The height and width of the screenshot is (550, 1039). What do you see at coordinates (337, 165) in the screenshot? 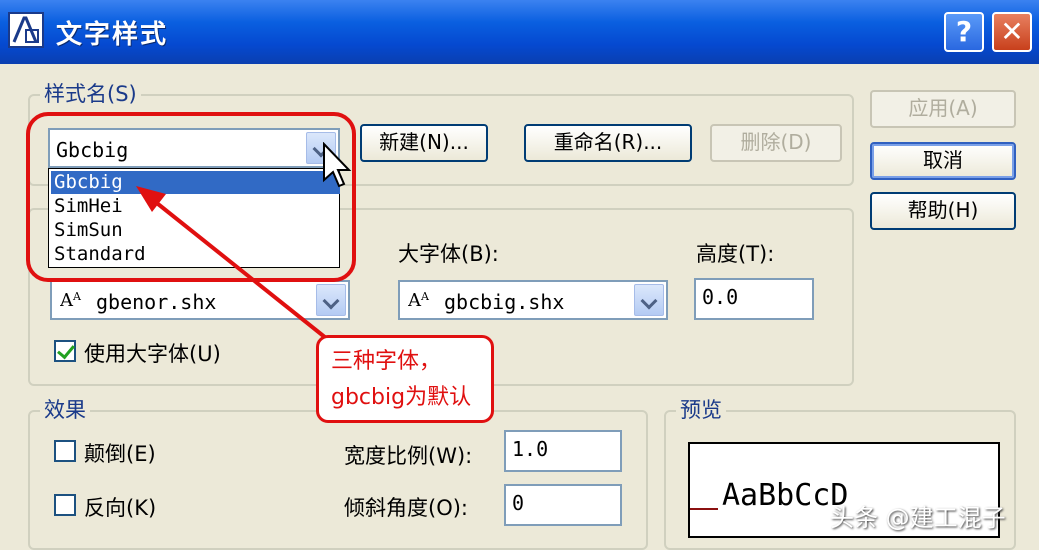
I see `mouse-cursor-icon` at bounding box center [337, 165].